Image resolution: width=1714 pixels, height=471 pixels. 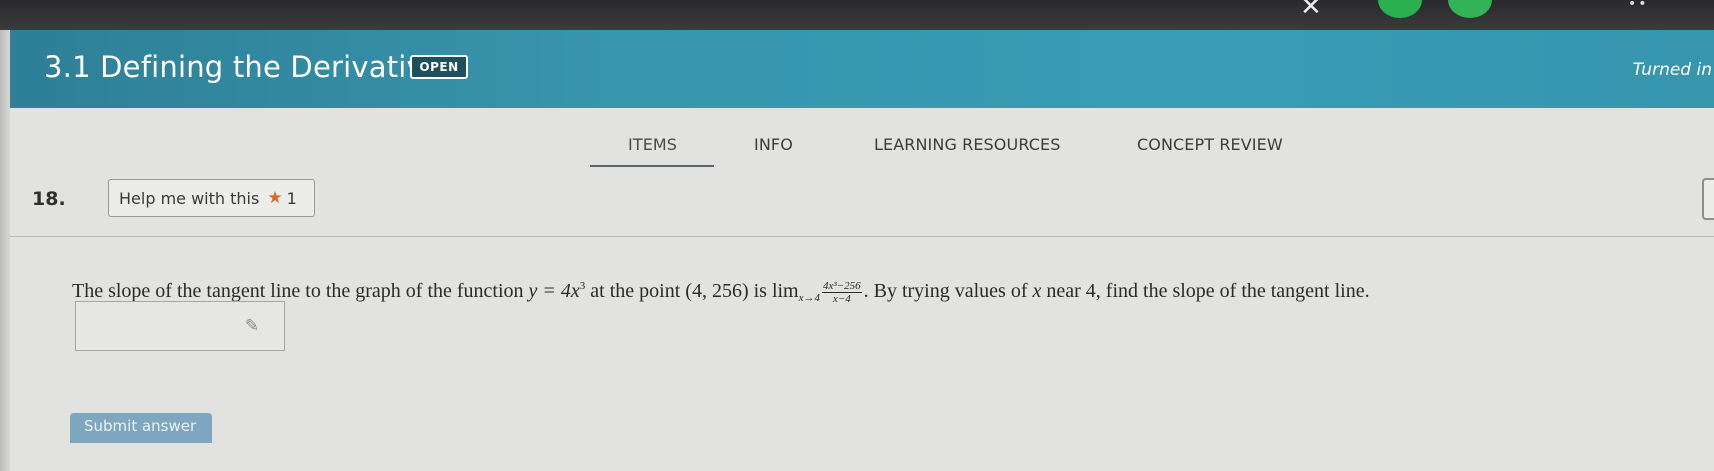 What do you see at coordinates (291, 198) in the screenshot?
I see `help-count: 1` at bounding box center [291, 198].